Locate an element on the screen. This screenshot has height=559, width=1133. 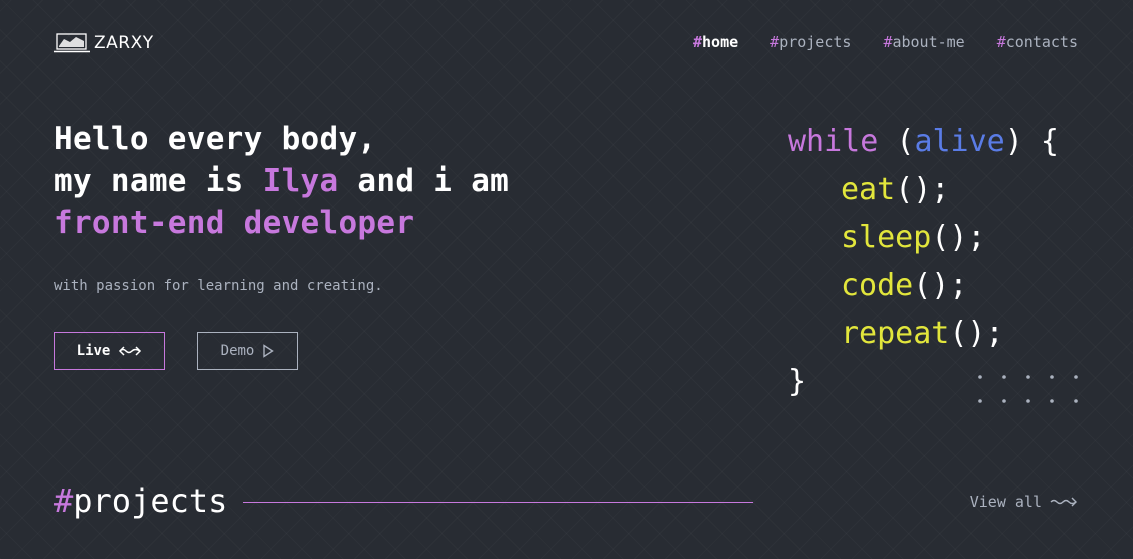
code-line-while: while (alive) { is located at coordinates (923, 142).